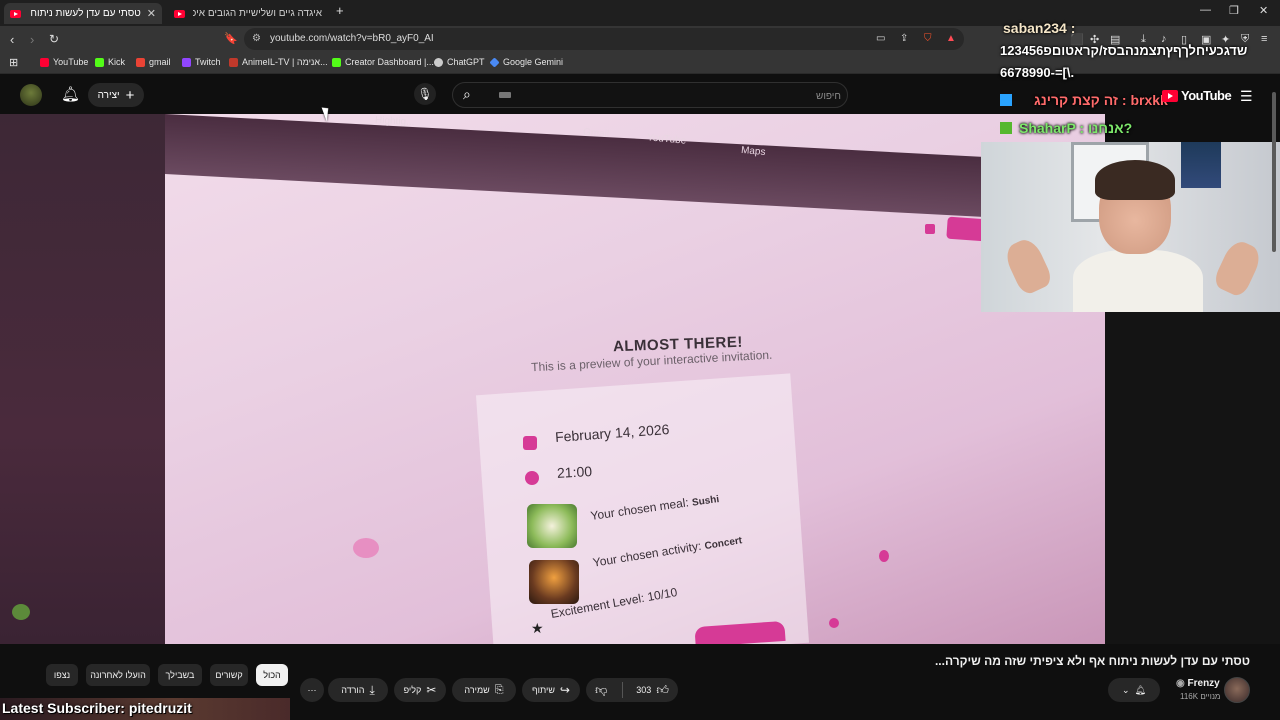 This screenshot has width=1280, height=720. What do you see at coordinates (13, 62) in the screenshot?
I see `apps-grid-icon: ⊞` at bounding box center [13, 62].